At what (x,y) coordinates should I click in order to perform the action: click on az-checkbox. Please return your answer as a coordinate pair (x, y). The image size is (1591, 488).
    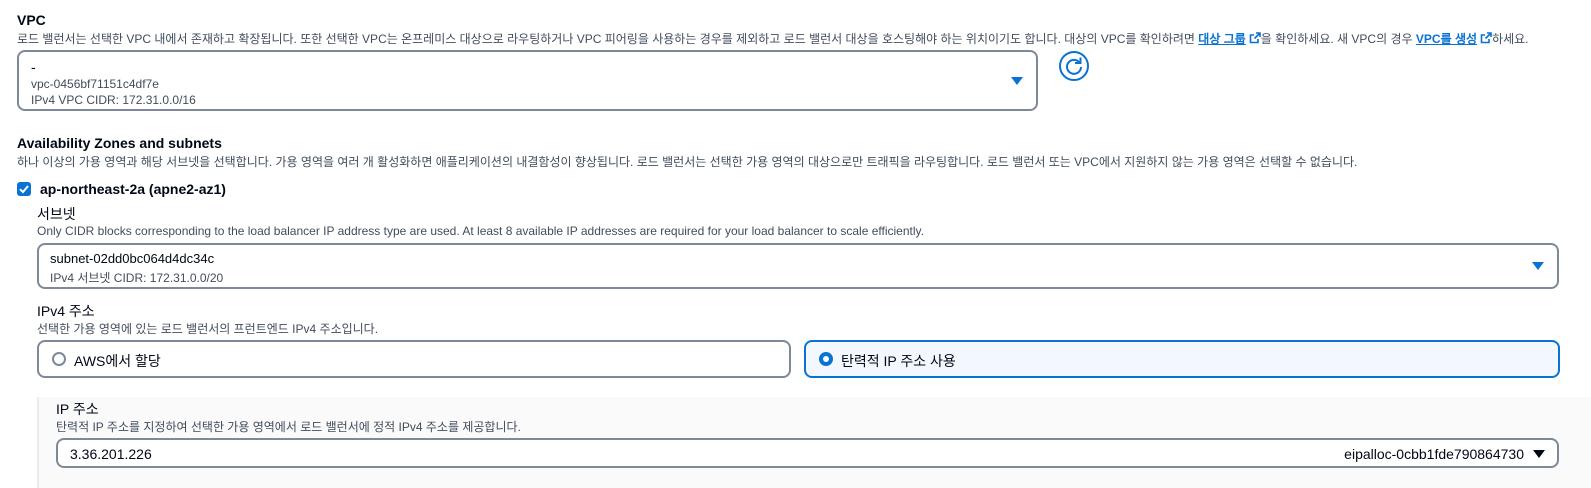
    Looking at the image, I should click on (24, 189).